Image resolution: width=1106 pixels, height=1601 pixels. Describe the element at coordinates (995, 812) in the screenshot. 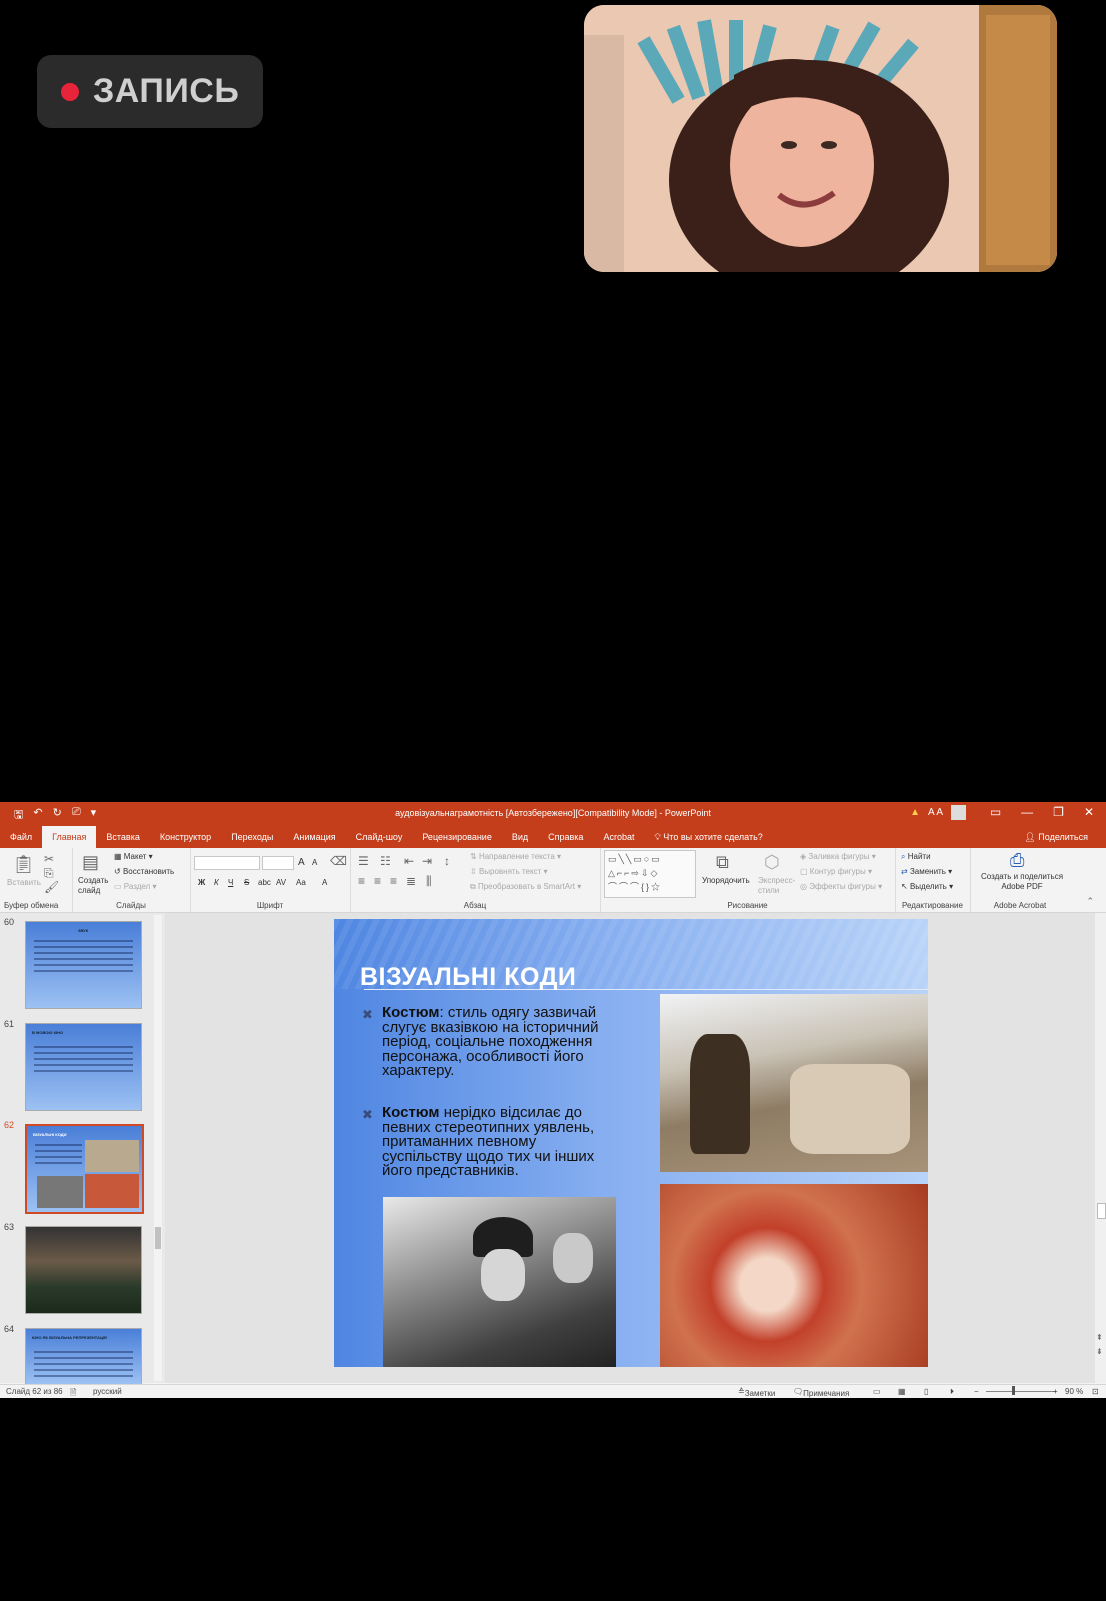

I see `ribbon-display-icon: ▭` at that location.